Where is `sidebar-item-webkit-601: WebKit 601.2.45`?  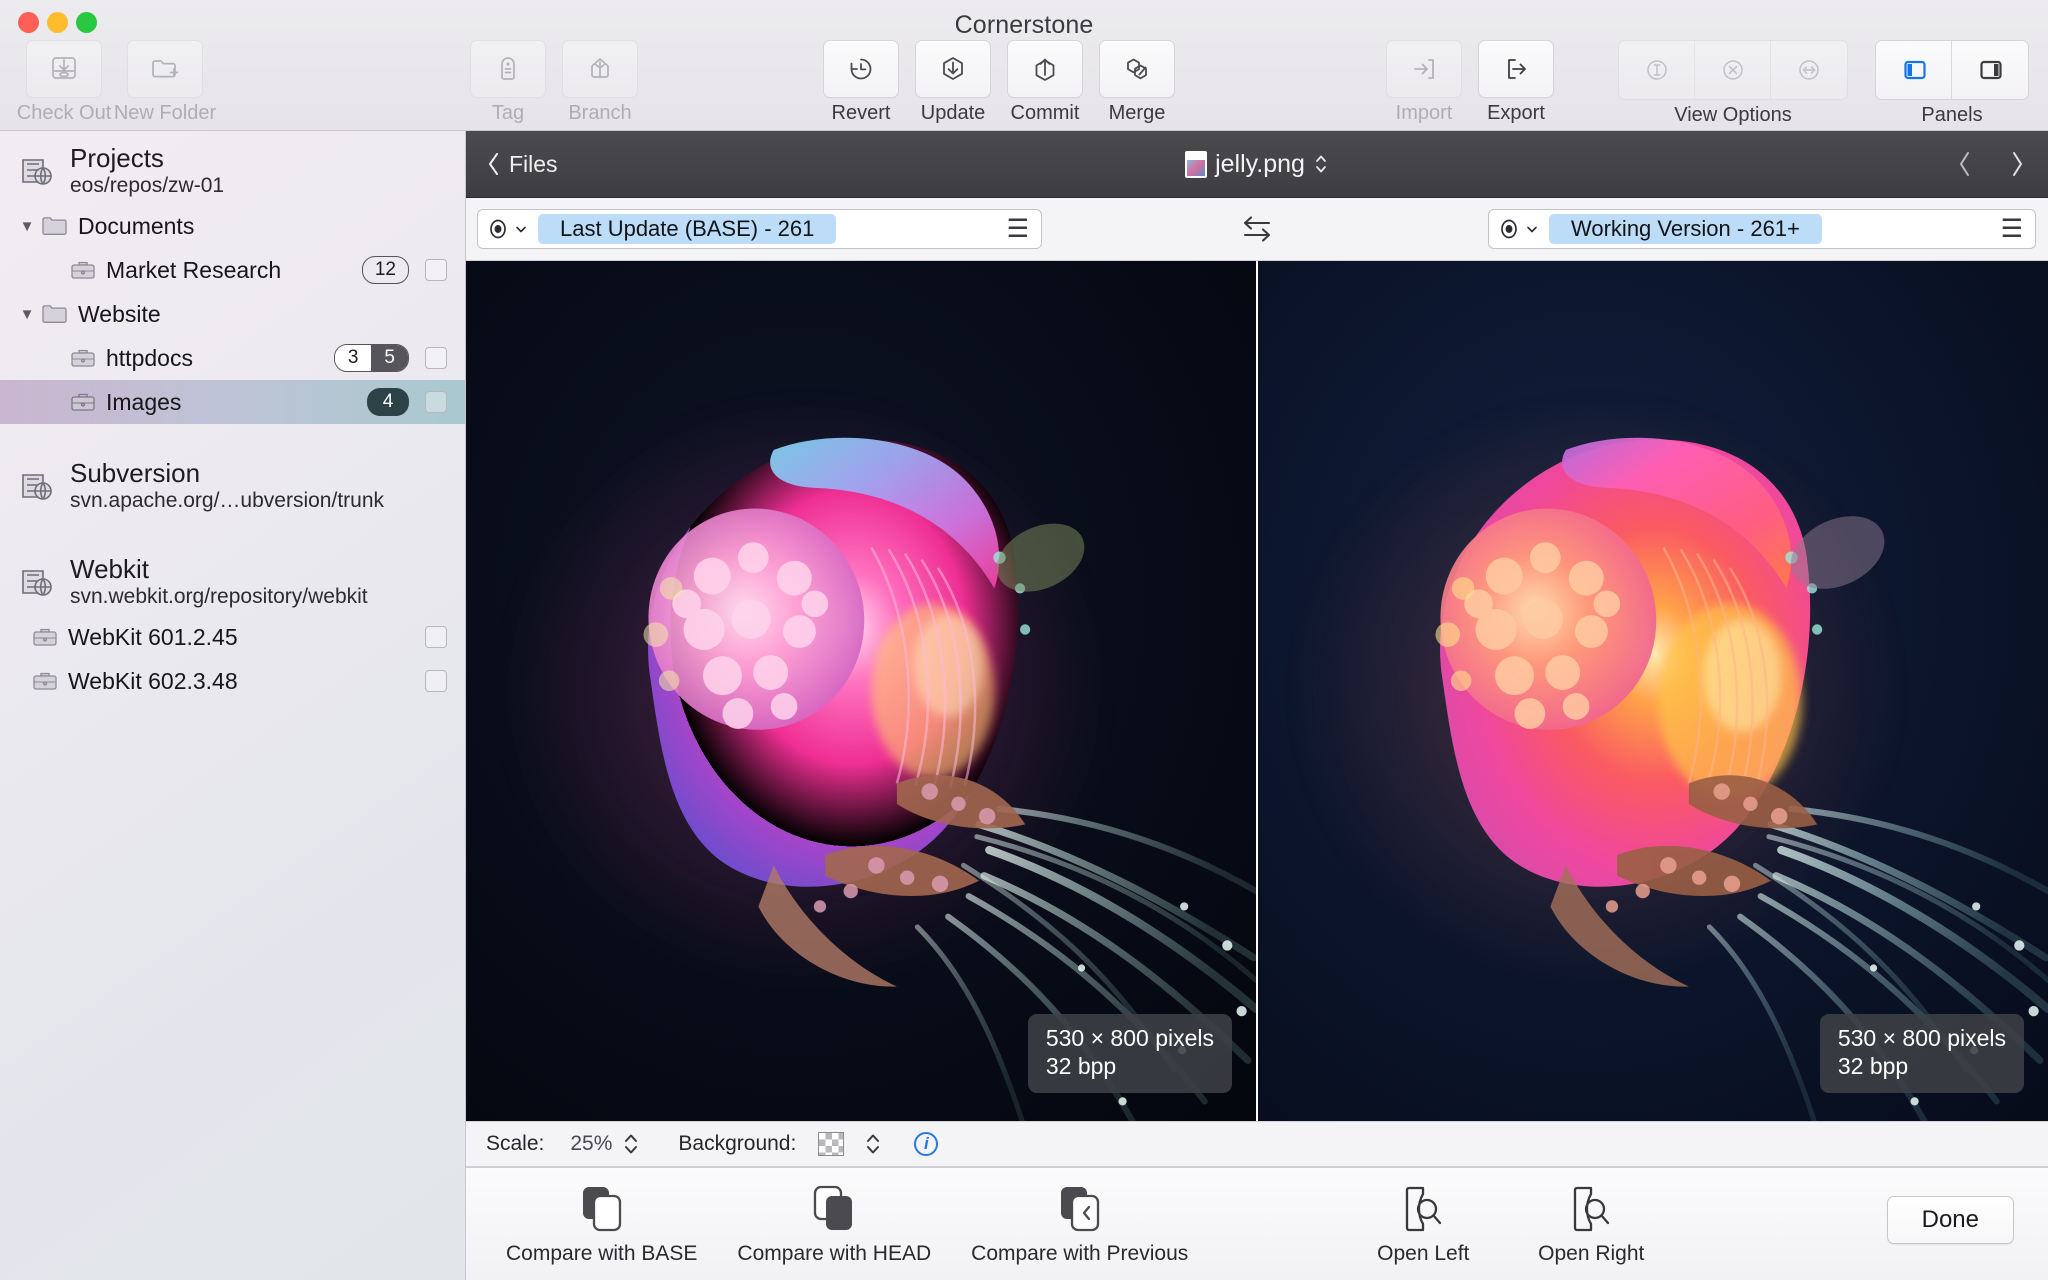
sidebar-item-webkit-601: WebKit 601.2.45 is located at coordinates (232, 637).